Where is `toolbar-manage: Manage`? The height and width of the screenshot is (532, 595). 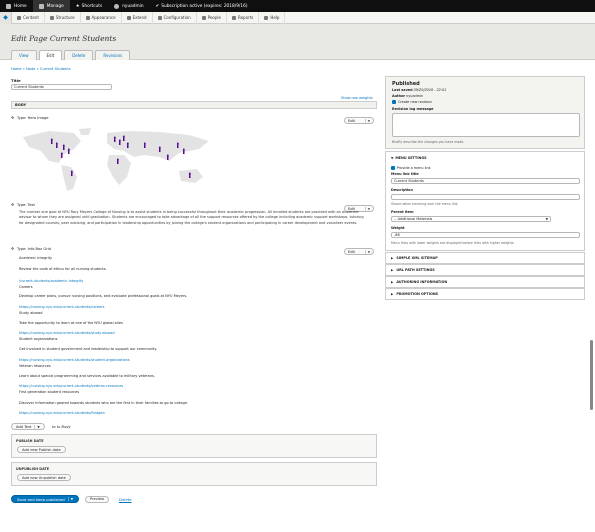
toolbar-manage: Manage is located at coordinates (51, 6).